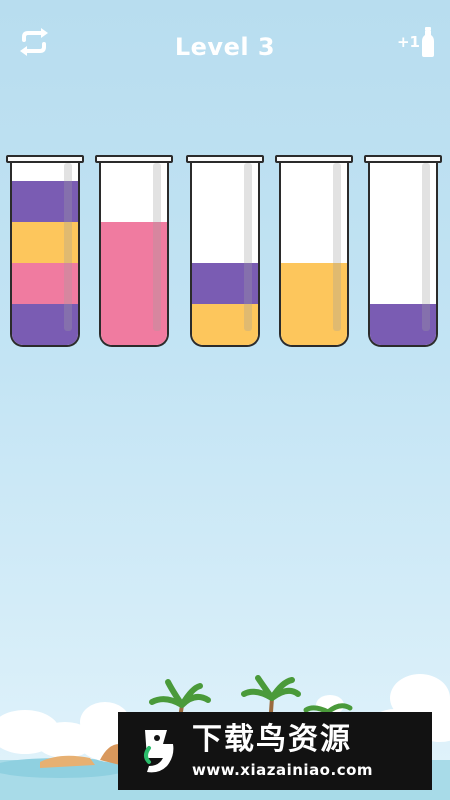 The width and height of the screenshot is (450, 800). I want to click on watermark-banner: 下载鸟资源 www.xiazainiao.com, so click(275, 751).